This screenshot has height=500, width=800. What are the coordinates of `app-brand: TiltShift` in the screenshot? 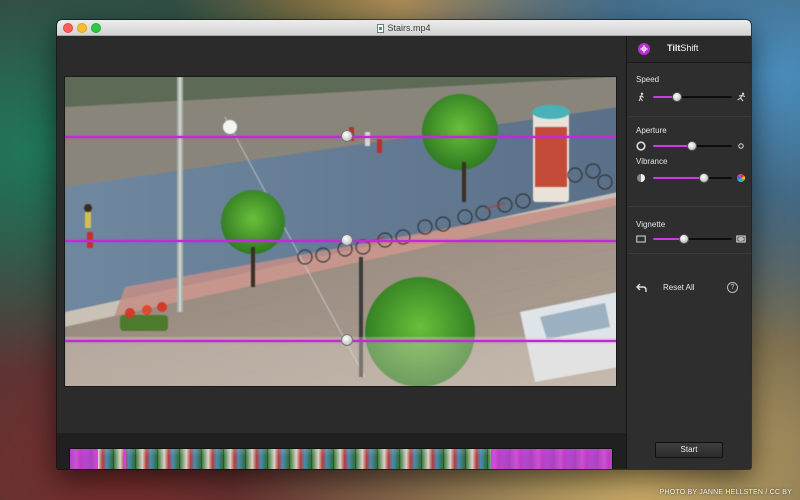 It's located at (707, 48).